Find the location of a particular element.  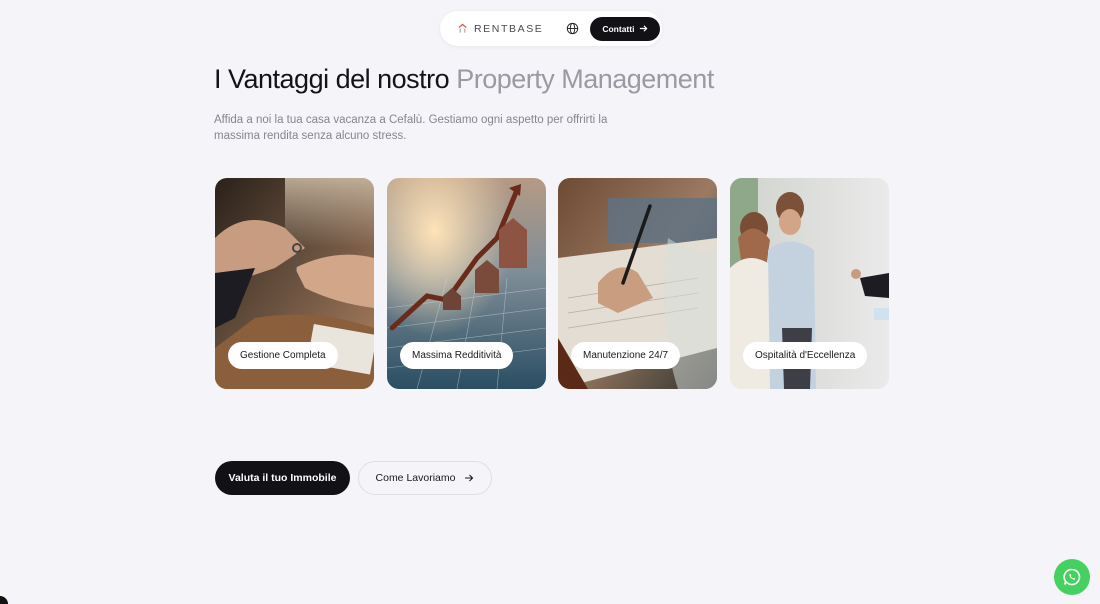

brand-logo: RENTBASE is located at coordinates (500, 29).